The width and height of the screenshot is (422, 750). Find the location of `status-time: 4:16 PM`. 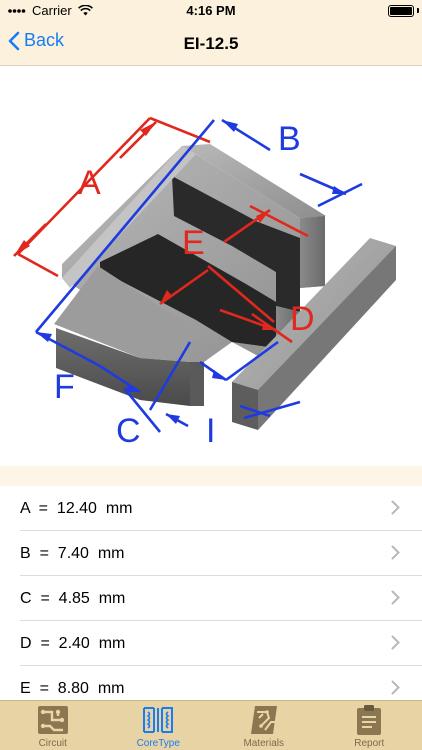

status-time: 4:16 PM is located at coordinates (211, 10).